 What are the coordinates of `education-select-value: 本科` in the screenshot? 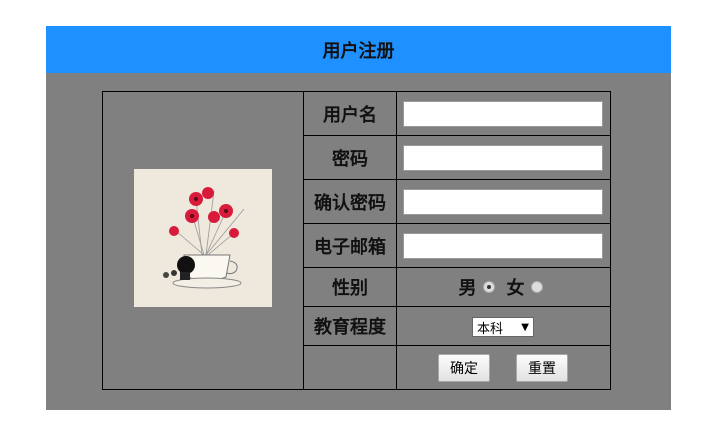 It's located at (490, 329).